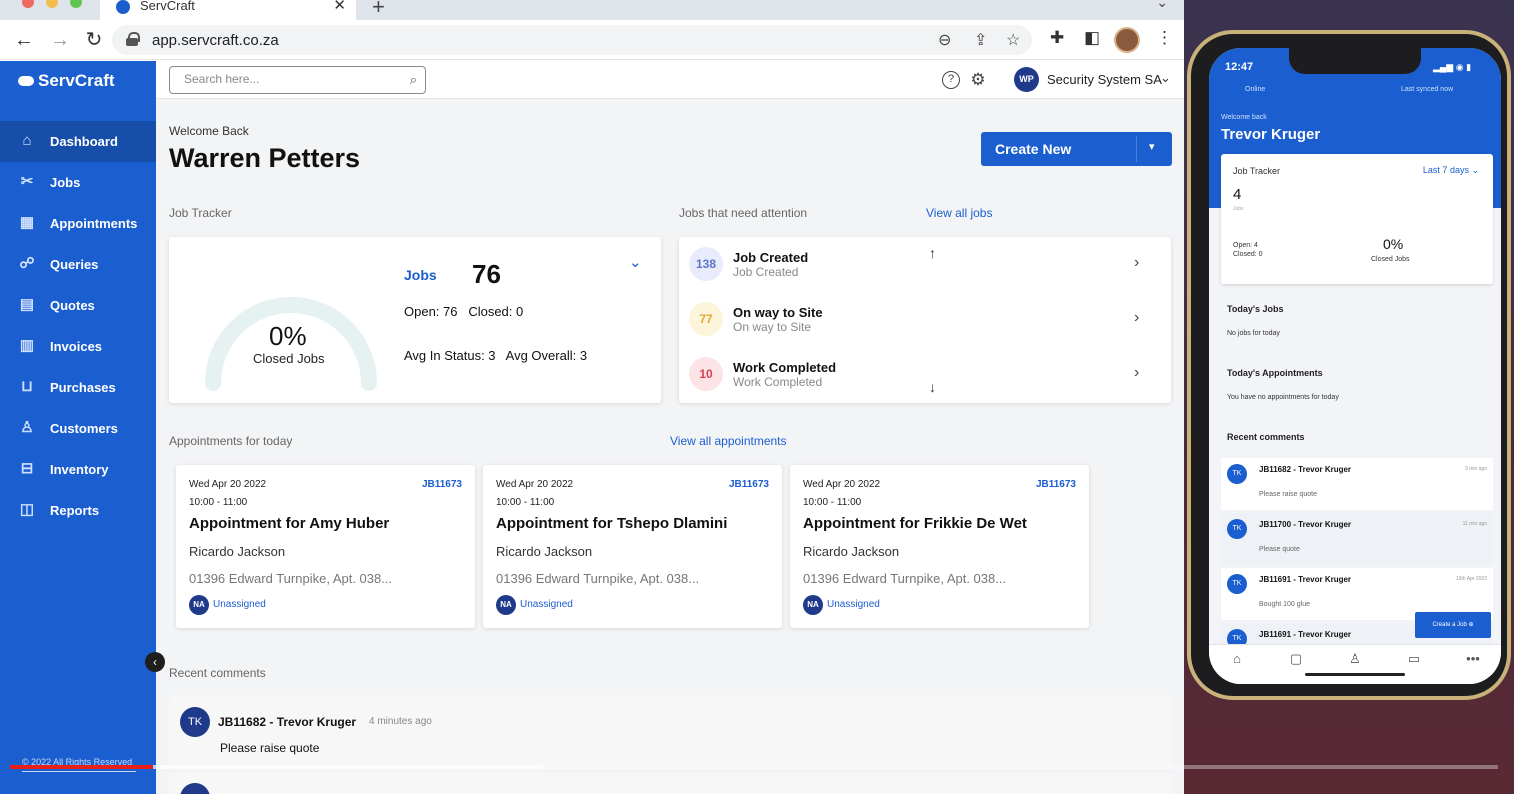  What do you see at coordinates (1414, 660) in the screenshot?
I see `clipboard-icon: ▭` at bounding box center [1414, 660].